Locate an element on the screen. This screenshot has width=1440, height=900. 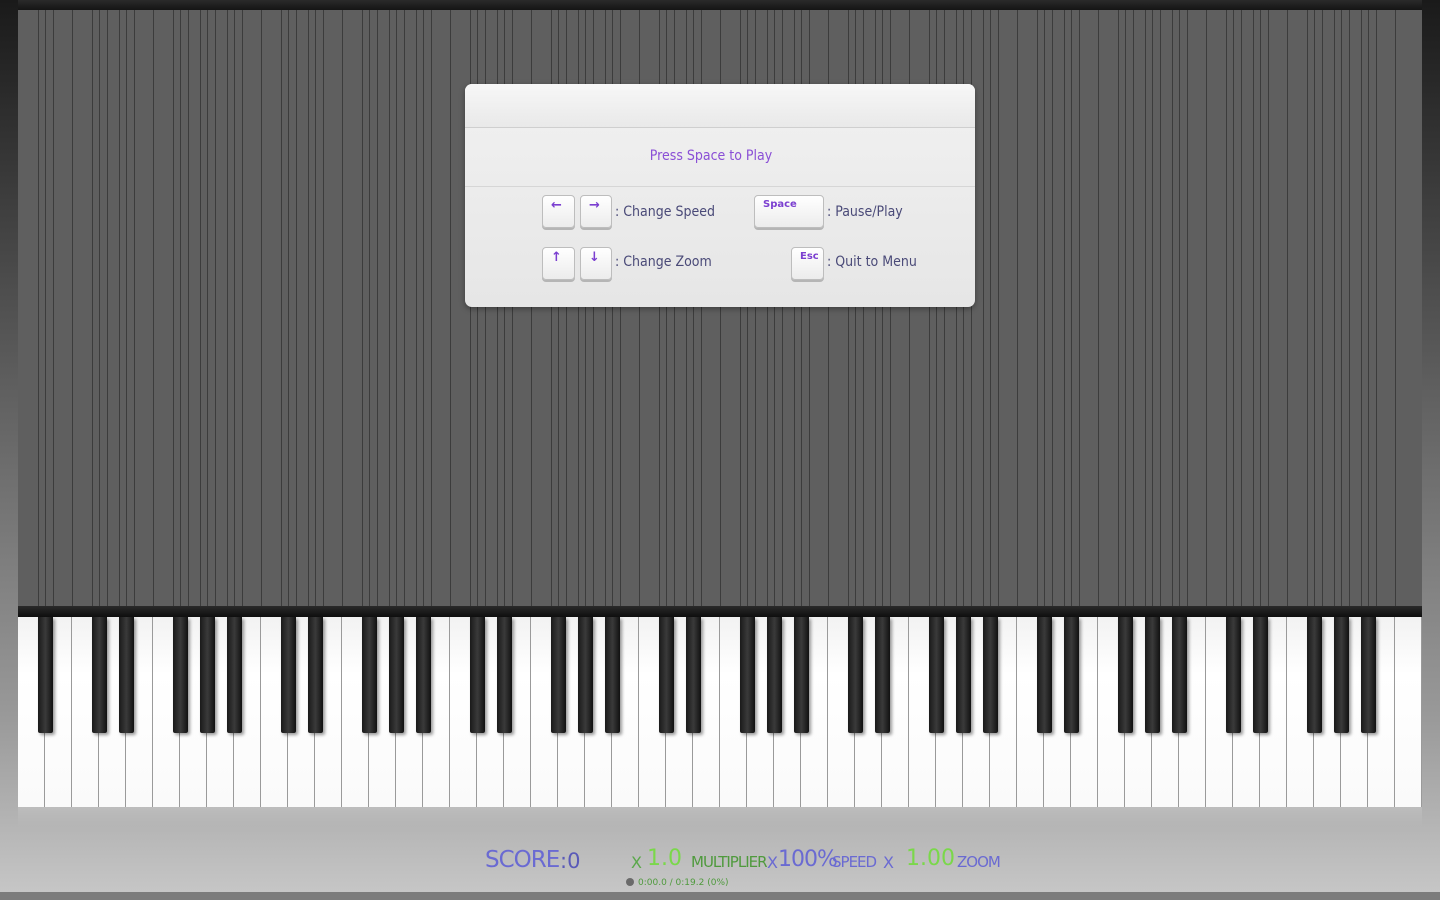
top-rail is located at coordinates (720, 5).